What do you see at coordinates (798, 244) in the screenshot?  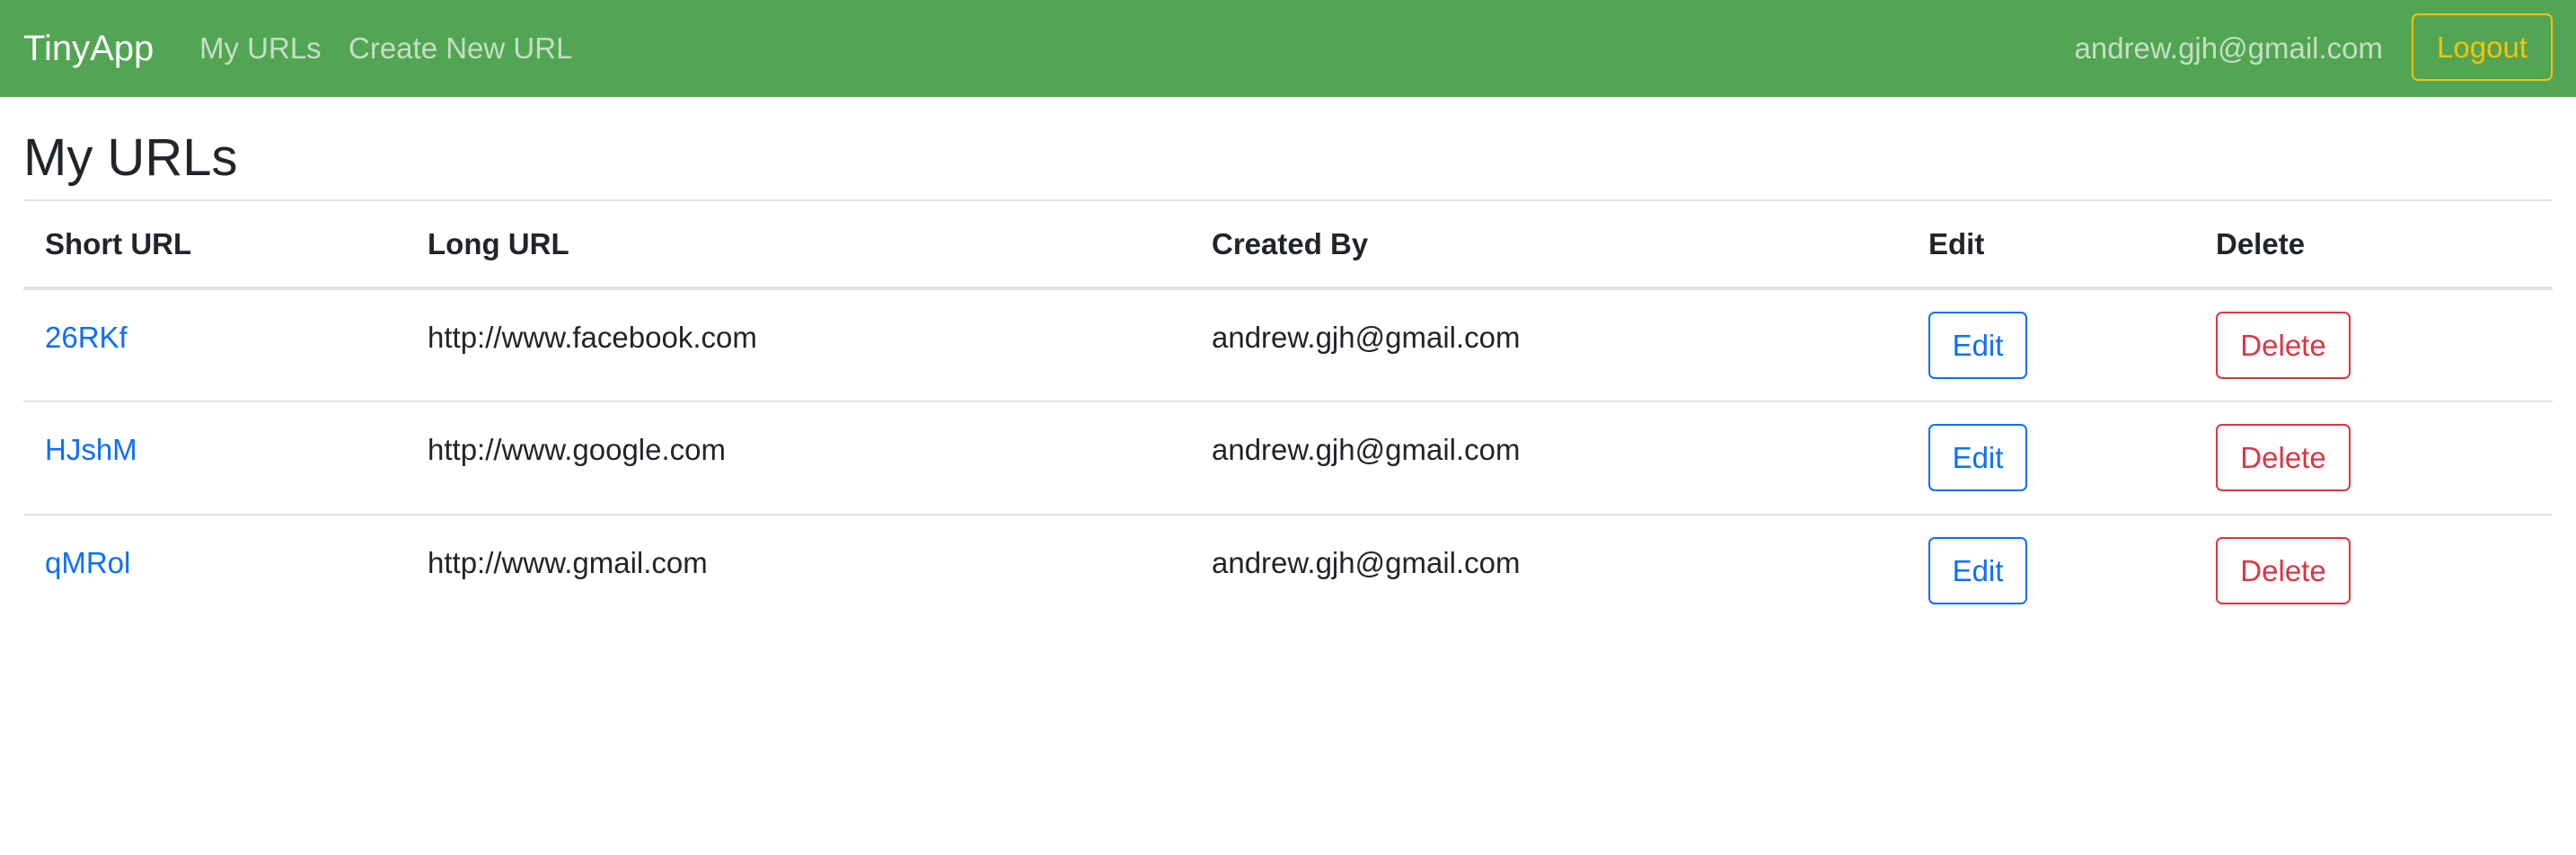 I see `header-long-url: Long URL` at bounding box center [798, 244].